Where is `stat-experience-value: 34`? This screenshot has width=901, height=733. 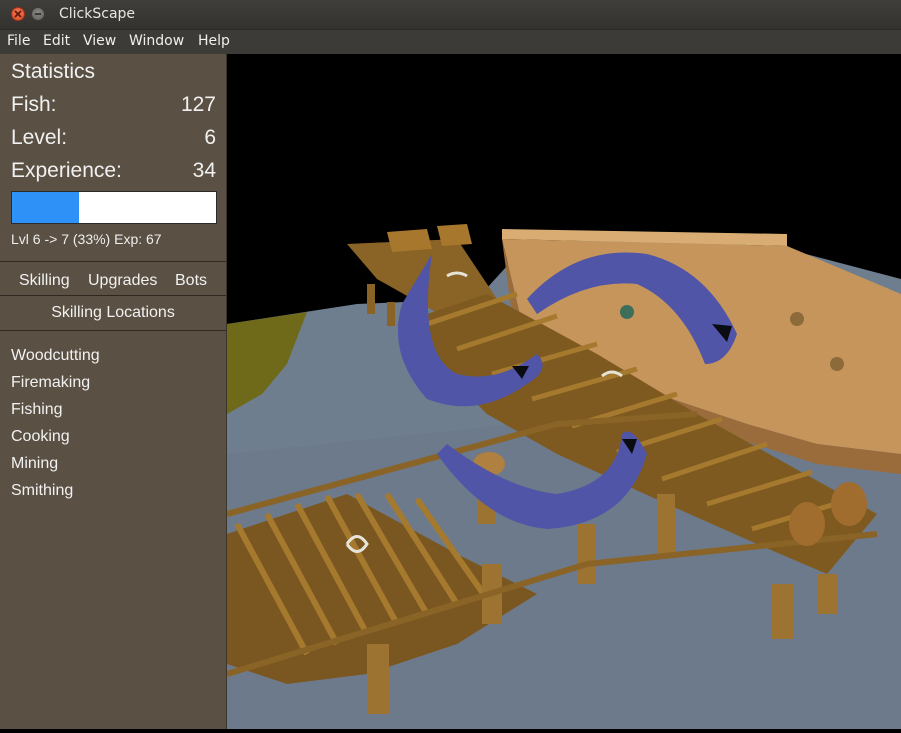
stat-experience-value: 34 is located at coordinates (204, 170).